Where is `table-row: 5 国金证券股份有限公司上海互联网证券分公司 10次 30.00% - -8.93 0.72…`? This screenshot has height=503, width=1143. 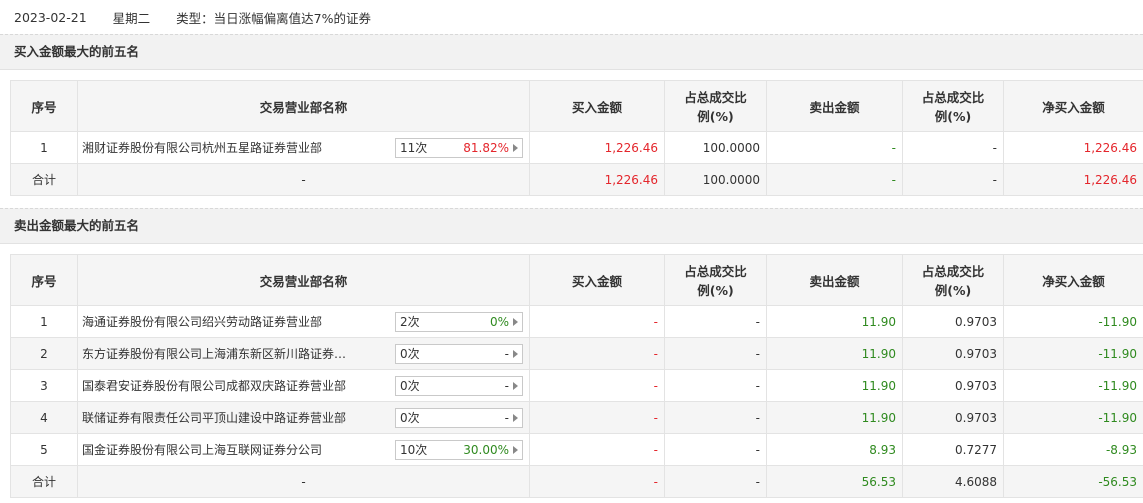 table-row: 5 国金证券股份有限公司上海互联网证券分公司 10次 30.00% - -8.93 0.72… is located at coordinates (576, 449).